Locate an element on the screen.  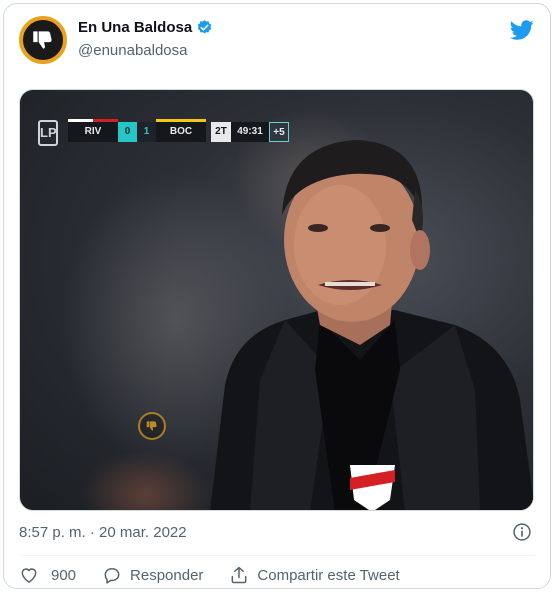
verified-badge-icon is located at coordinates (204, 27).